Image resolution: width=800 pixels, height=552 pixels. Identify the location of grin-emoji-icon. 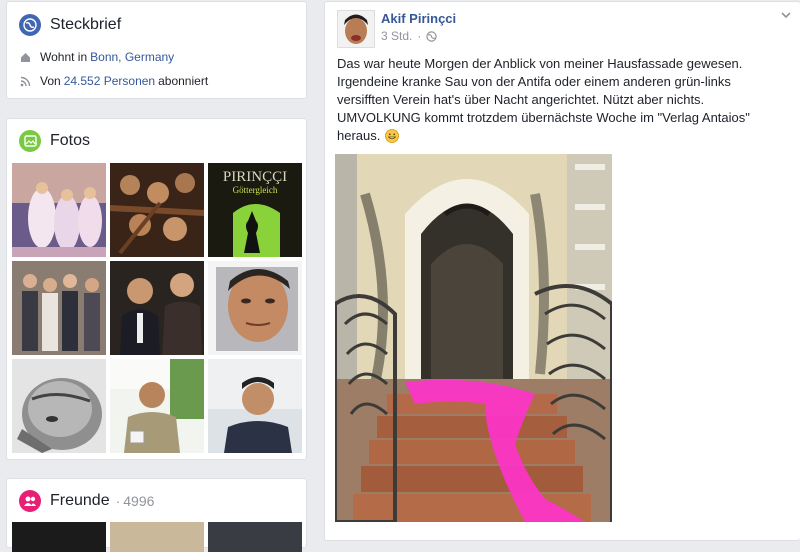
(392, 136).